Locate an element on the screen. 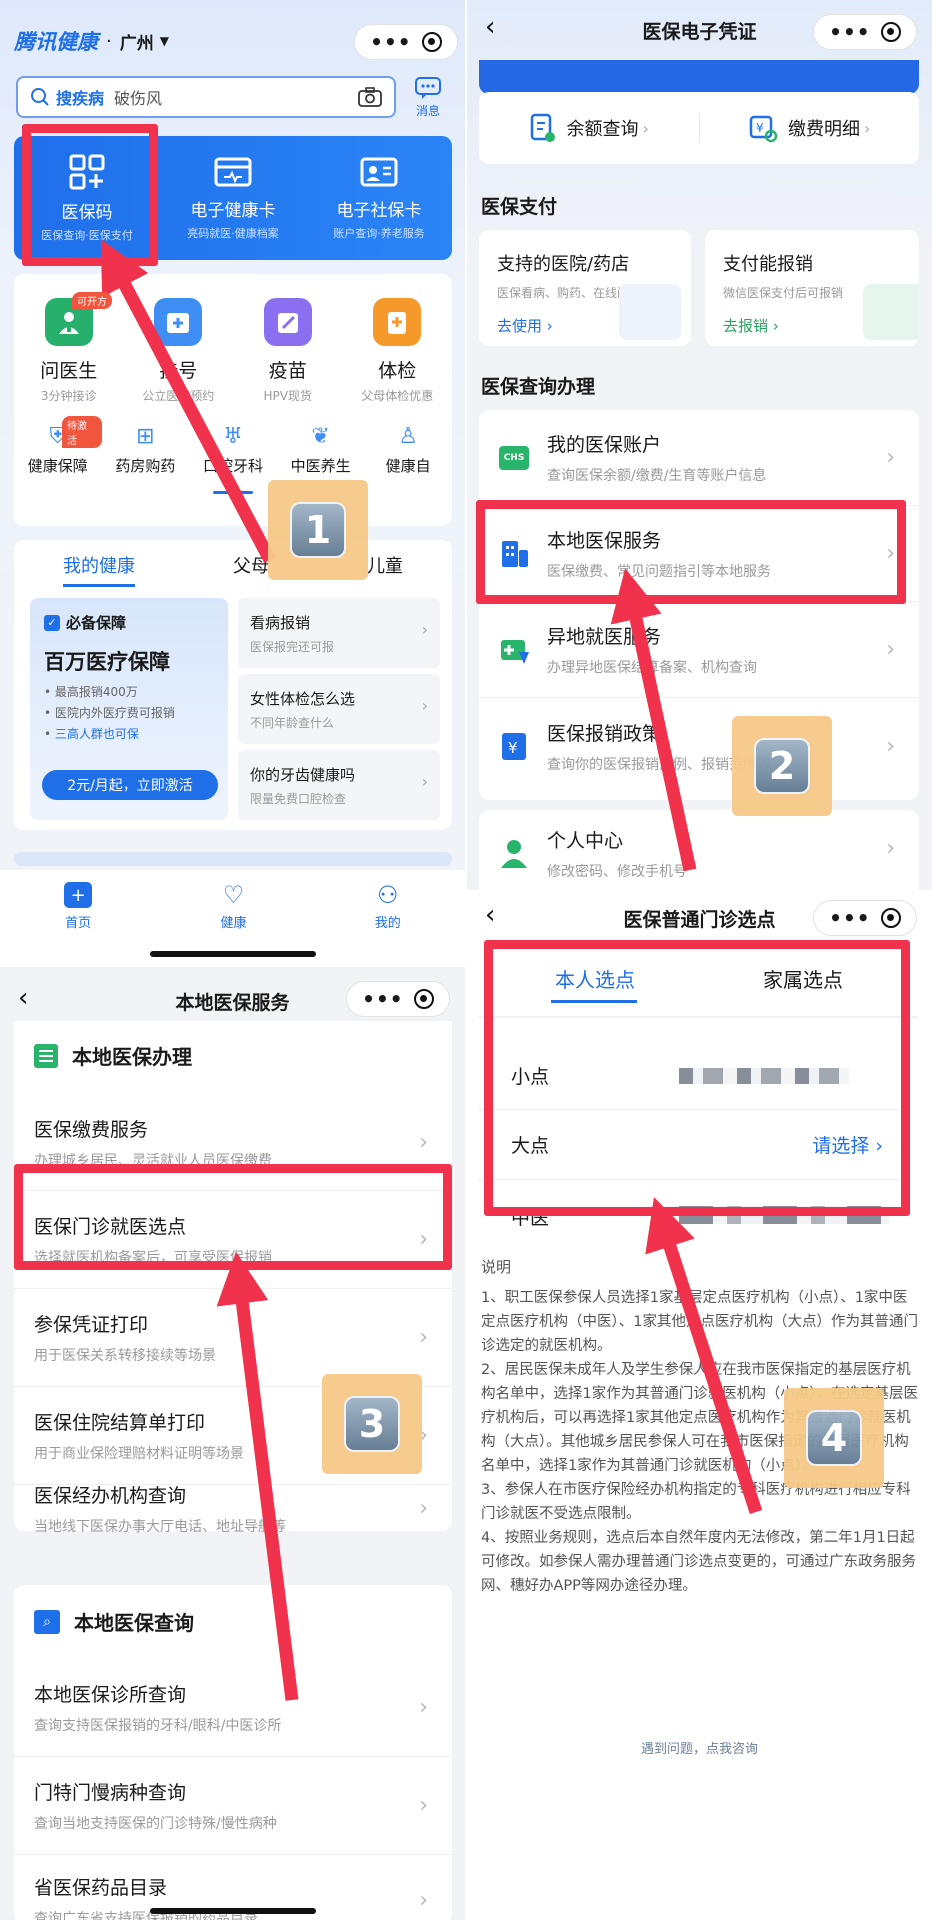 This screenshot has height=1920, width=932. list-item: 医保经办机构查询 当地线下医保办事大厅电话、地址导航等 › is located at coordinates (233, 1508).